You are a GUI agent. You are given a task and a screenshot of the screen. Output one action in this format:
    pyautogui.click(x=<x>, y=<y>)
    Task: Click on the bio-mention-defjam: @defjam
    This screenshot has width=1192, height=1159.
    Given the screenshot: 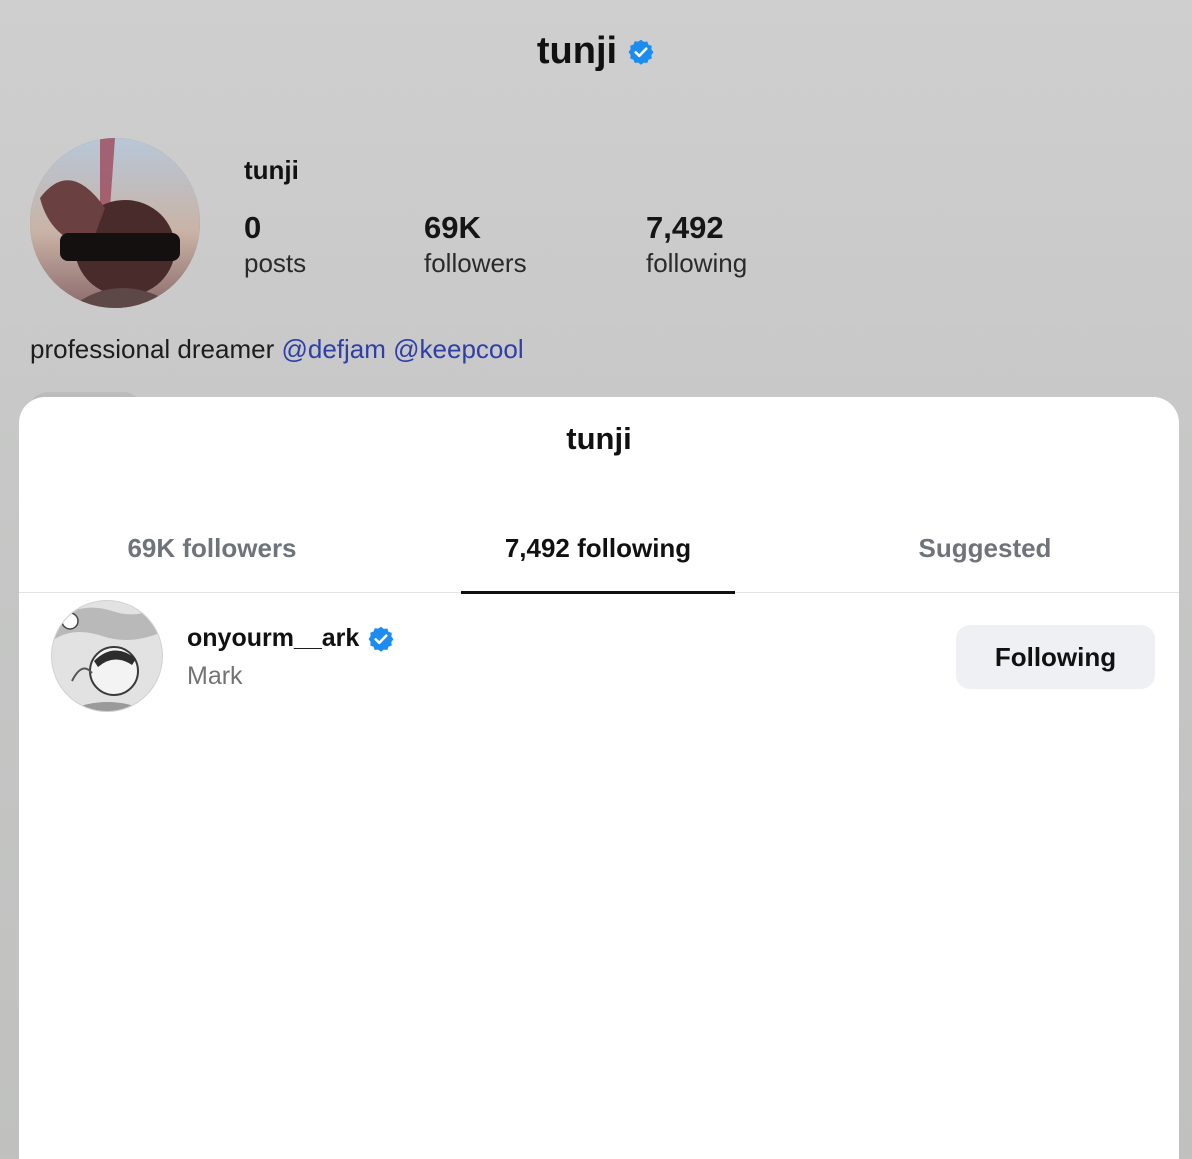 What is the action you would take?
    pyautogui.click(x=333, y=349)
    